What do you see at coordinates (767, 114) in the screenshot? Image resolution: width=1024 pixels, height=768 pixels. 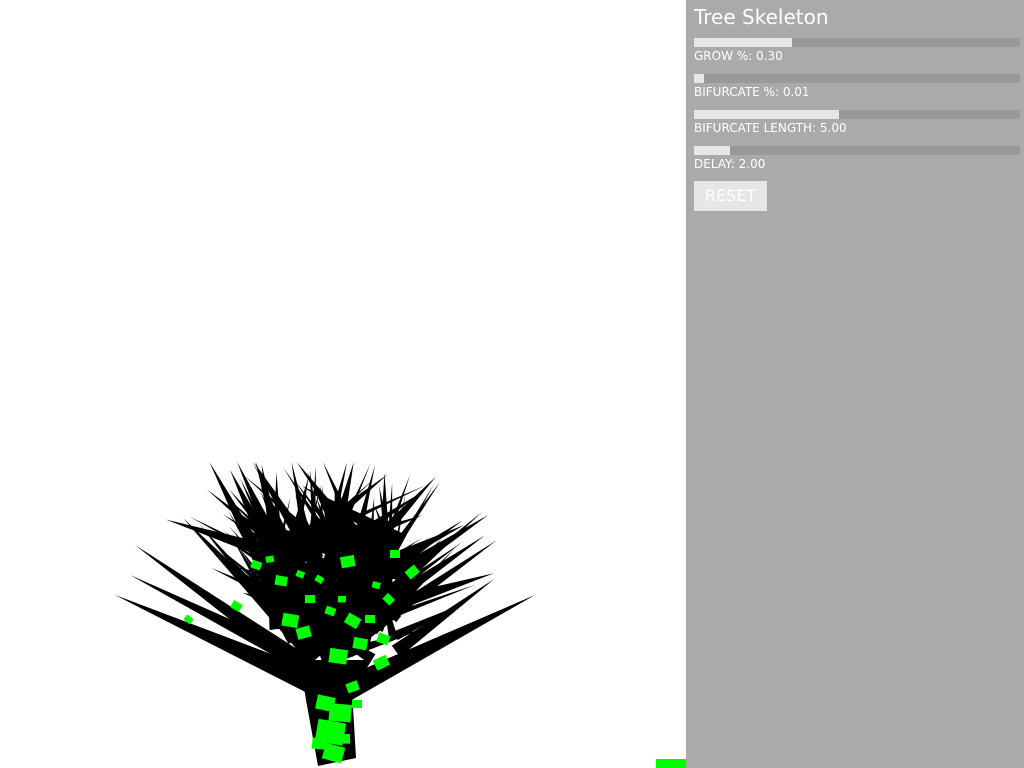 I see `bifurcate-length-slider-fill` at bounding box center [767, 114].